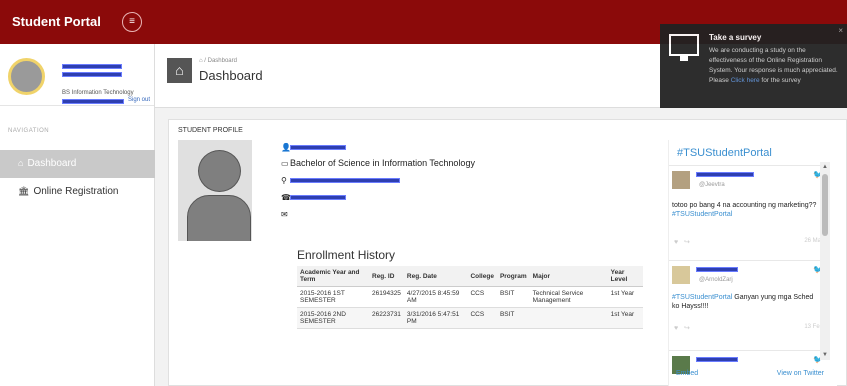  Describe the element at coordinates (435, 318) in the screenshot. I see `table-cell: 3/31/2016 5:47:51 PM` at that location.